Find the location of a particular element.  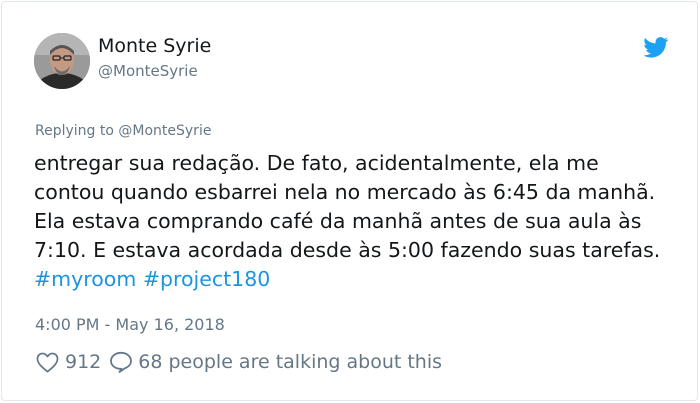

hashtag-myroom: #myroom is located at coordinates (85, 279).